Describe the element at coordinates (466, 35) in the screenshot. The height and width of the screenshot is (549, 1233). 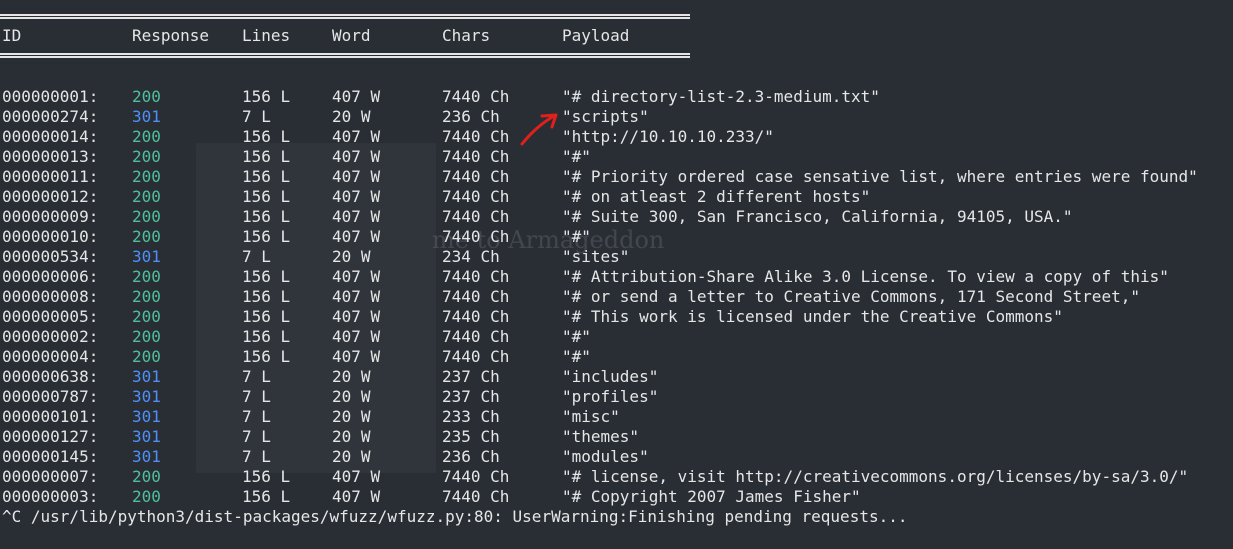
I see `header-chars: Chars` at that location.